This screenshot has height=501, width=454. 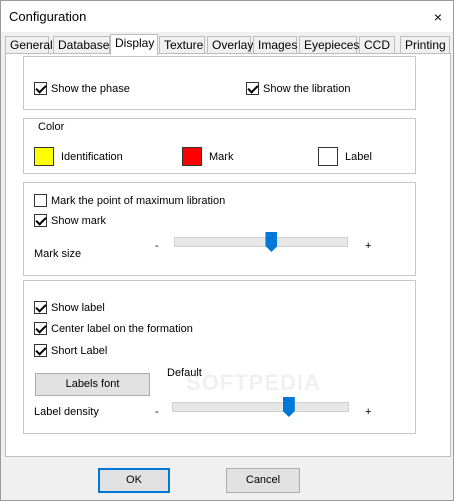 What do you see at coordinates (44, 156) in the screenshot?
I see `identification-color-swatch` at bounding box center [44, 156].